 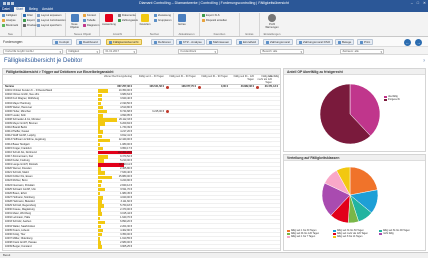 What do you see at coordinates (162, 16) in the screenshot?
I see `zuweisung-button: Zuweisung` at bounding box center [162, 16].